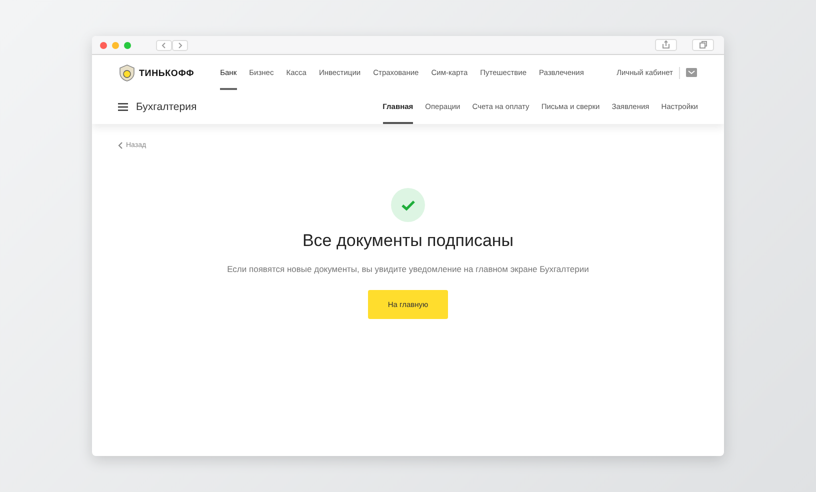 The image size is (816, 492). Describe the element at coordinates (408, 241) in the screenshot. I see `result-title: Все документы подписаны` at that location.